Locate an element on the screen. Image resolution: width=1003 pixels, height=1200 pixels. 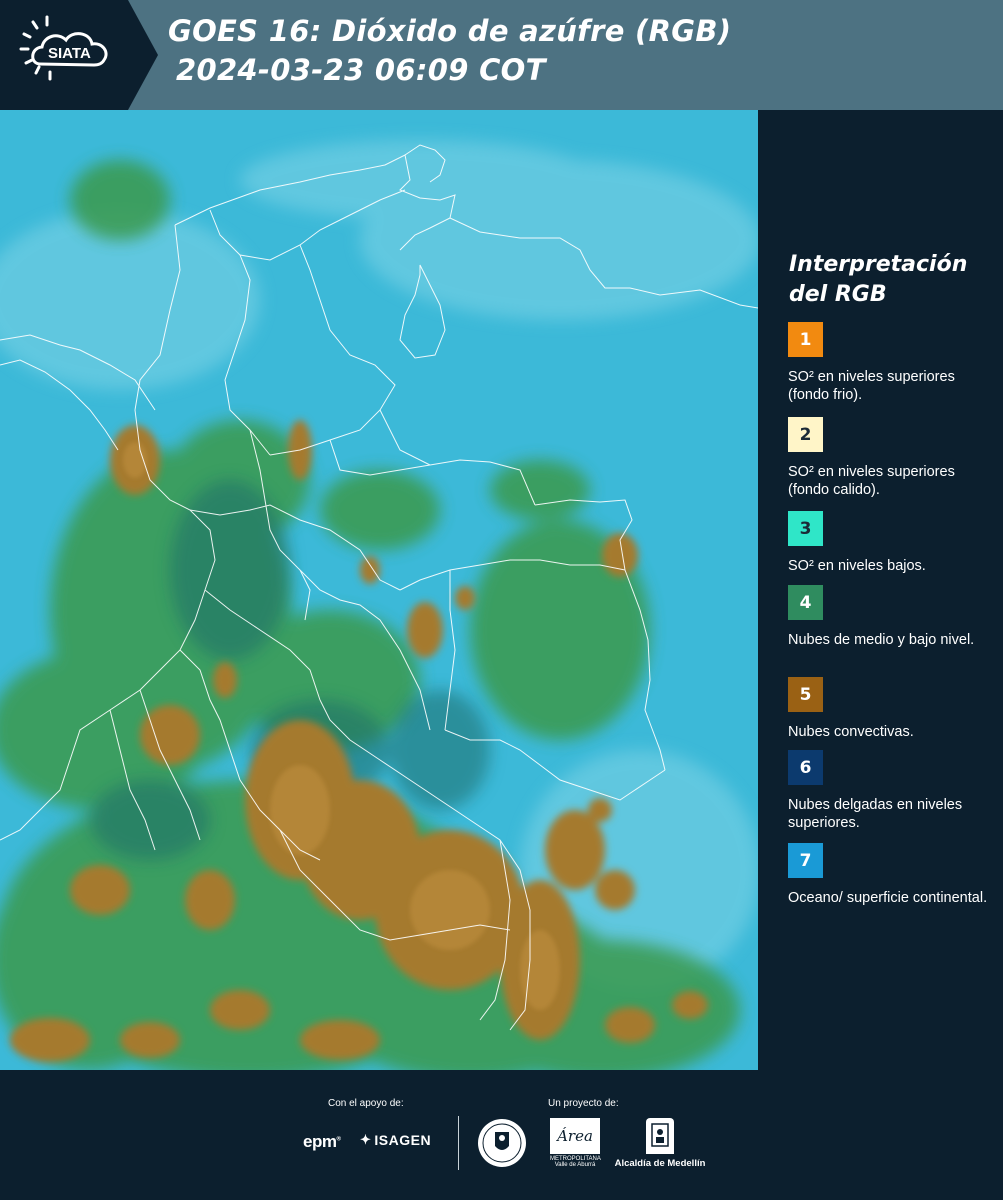
legend-label-1: SO² en niveles superiores (fondo frio). is located at coordinates (871, 386).